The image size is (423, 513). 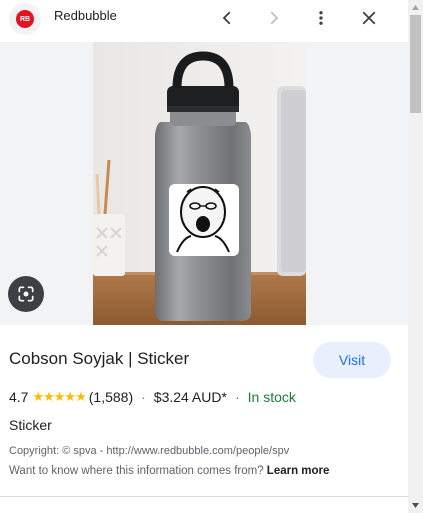 I want to click on google-lens-icon, so click(x=26, y=294).